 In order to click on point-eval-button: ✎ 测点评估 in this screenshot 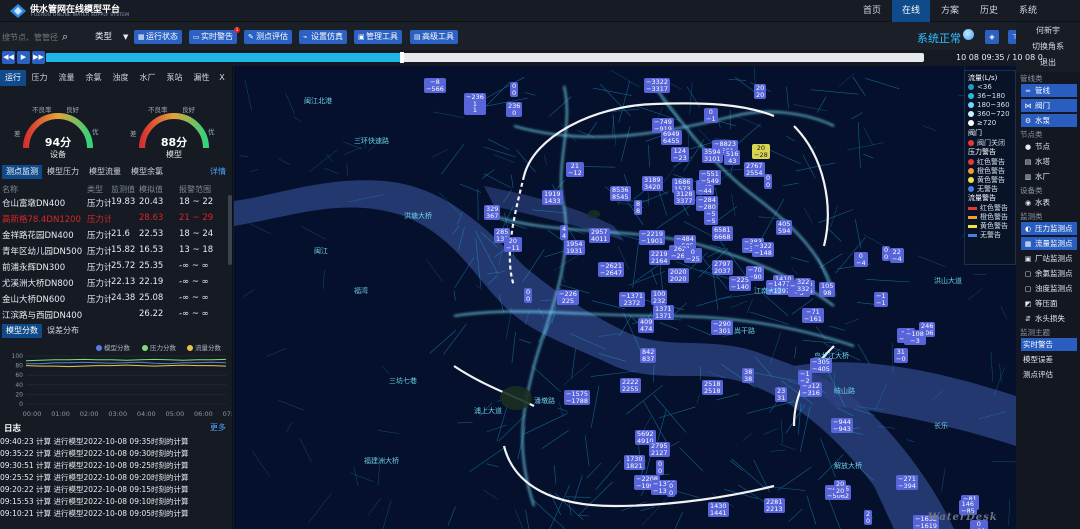, I will do `click(268, 37)`.